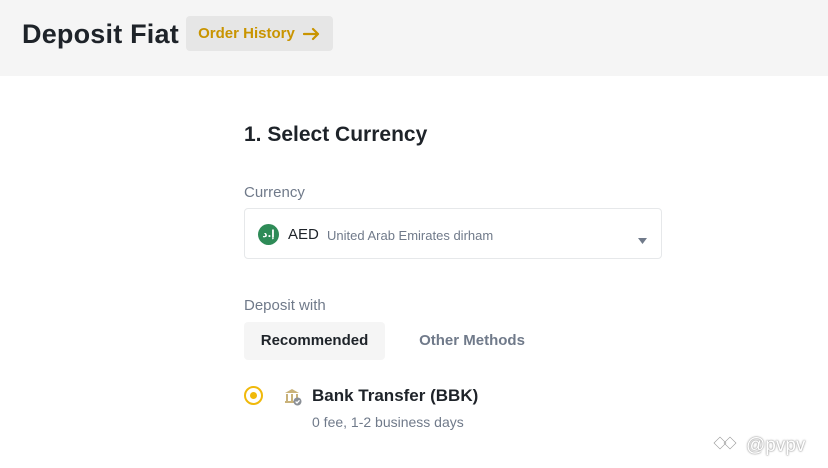 The width and height of the screenshot is (828, 468). Describe the element at coordinates (395, 396) in the screenshot. I see `bank-transfer-name: Bank Transfer (BBK)` at that location.